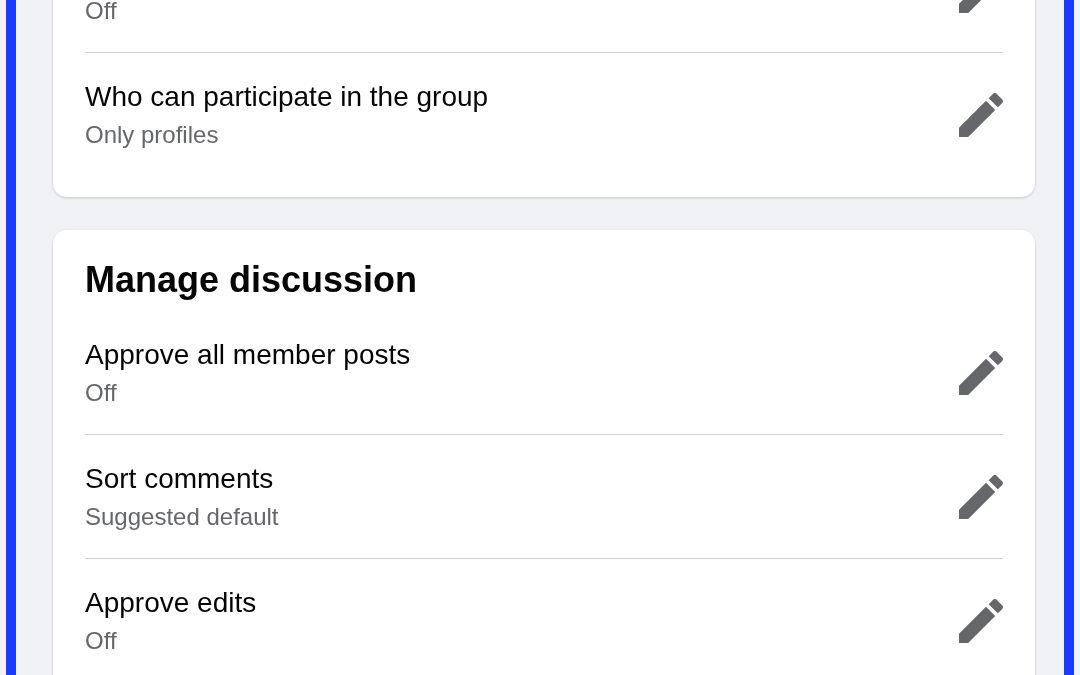 This screenshot has height=675, width=1080. Describe the element at coordinates (180, 479) in the screenshot. I see `setting-label: Sort comments` at that location.